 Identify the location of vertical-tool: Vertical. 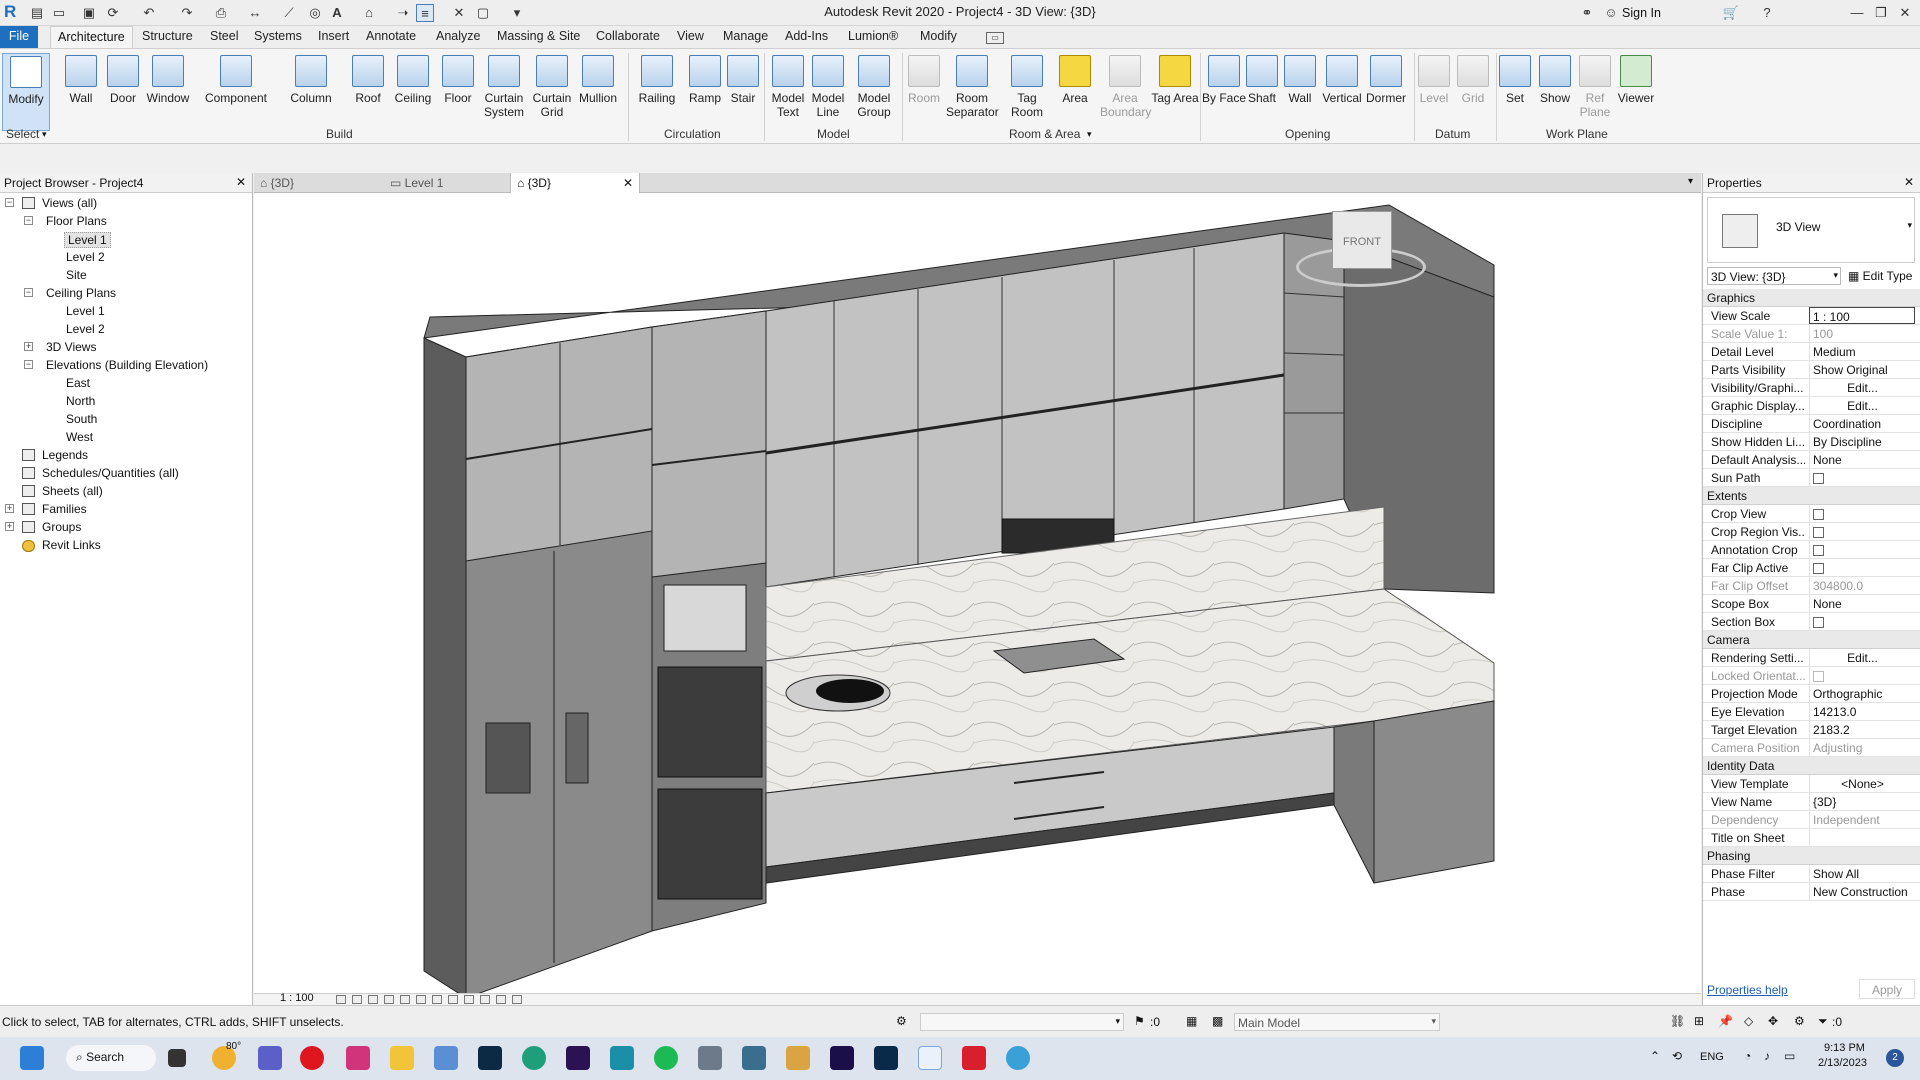
(1342, 92).